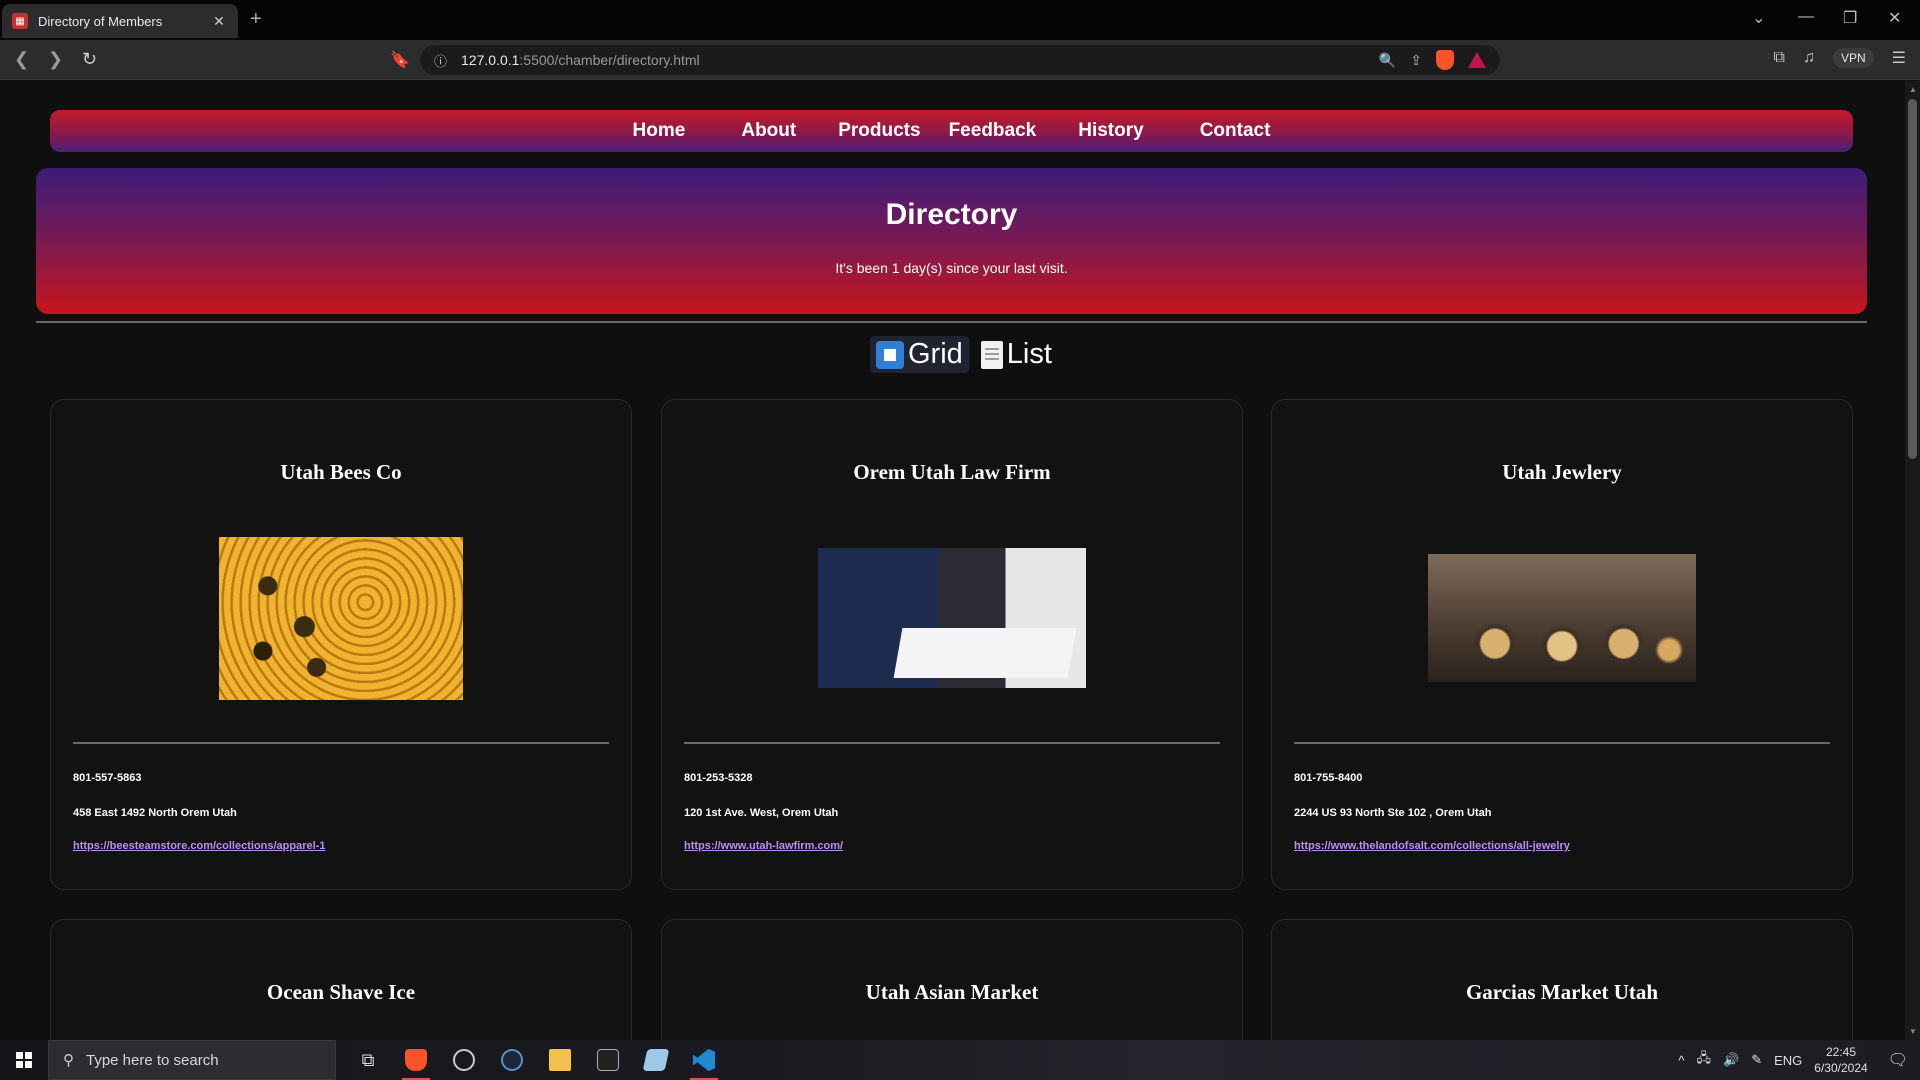 The image size is (1920, 1080). I want to click on media-icon: ♫, so click(1809, 58).